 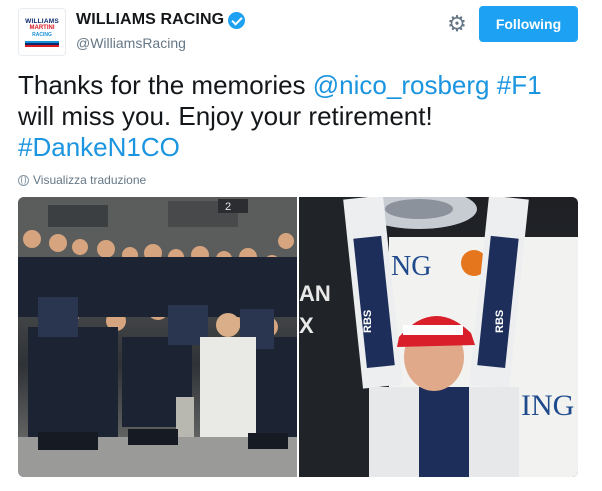 I want to click on name-row: WILLIAMS RACING, so click(x=161, y=20).